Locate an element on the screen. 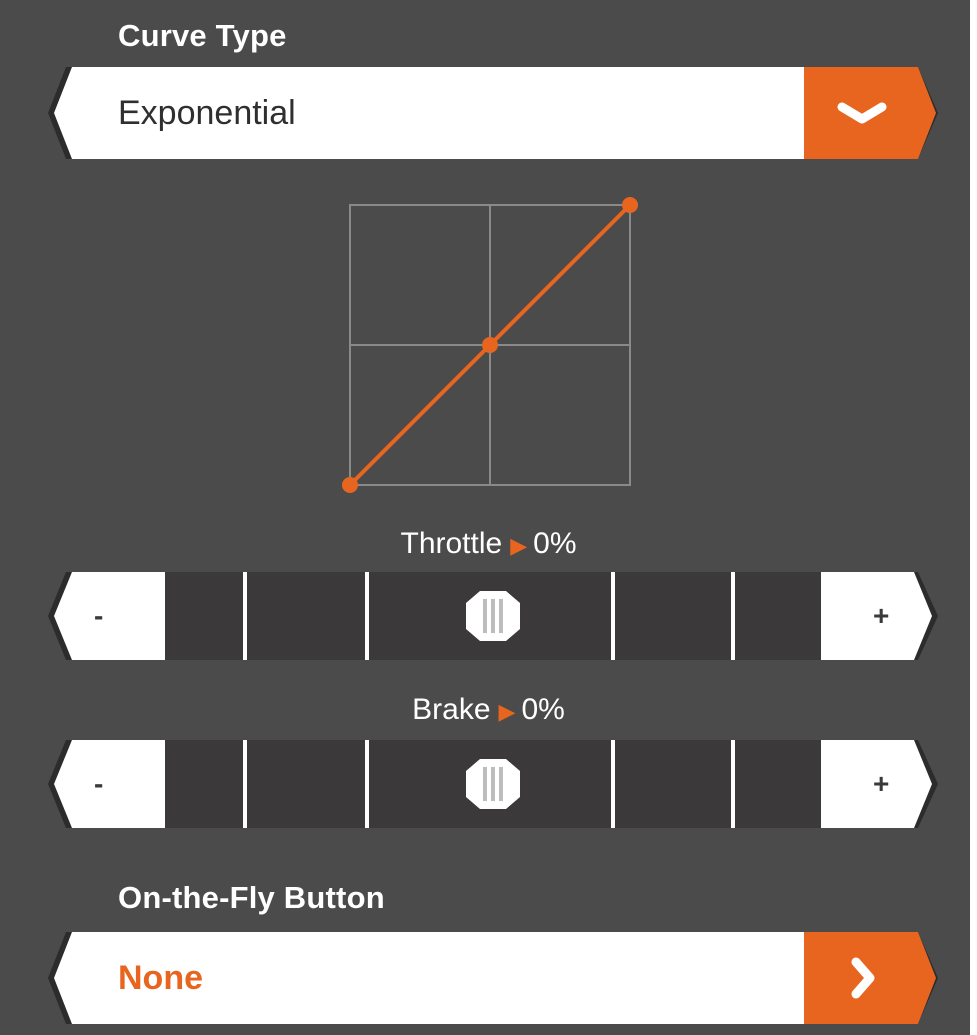 The width and height of the screenshot is (977, 1035). brake-slider: - + is located at coordinates (493, 784).